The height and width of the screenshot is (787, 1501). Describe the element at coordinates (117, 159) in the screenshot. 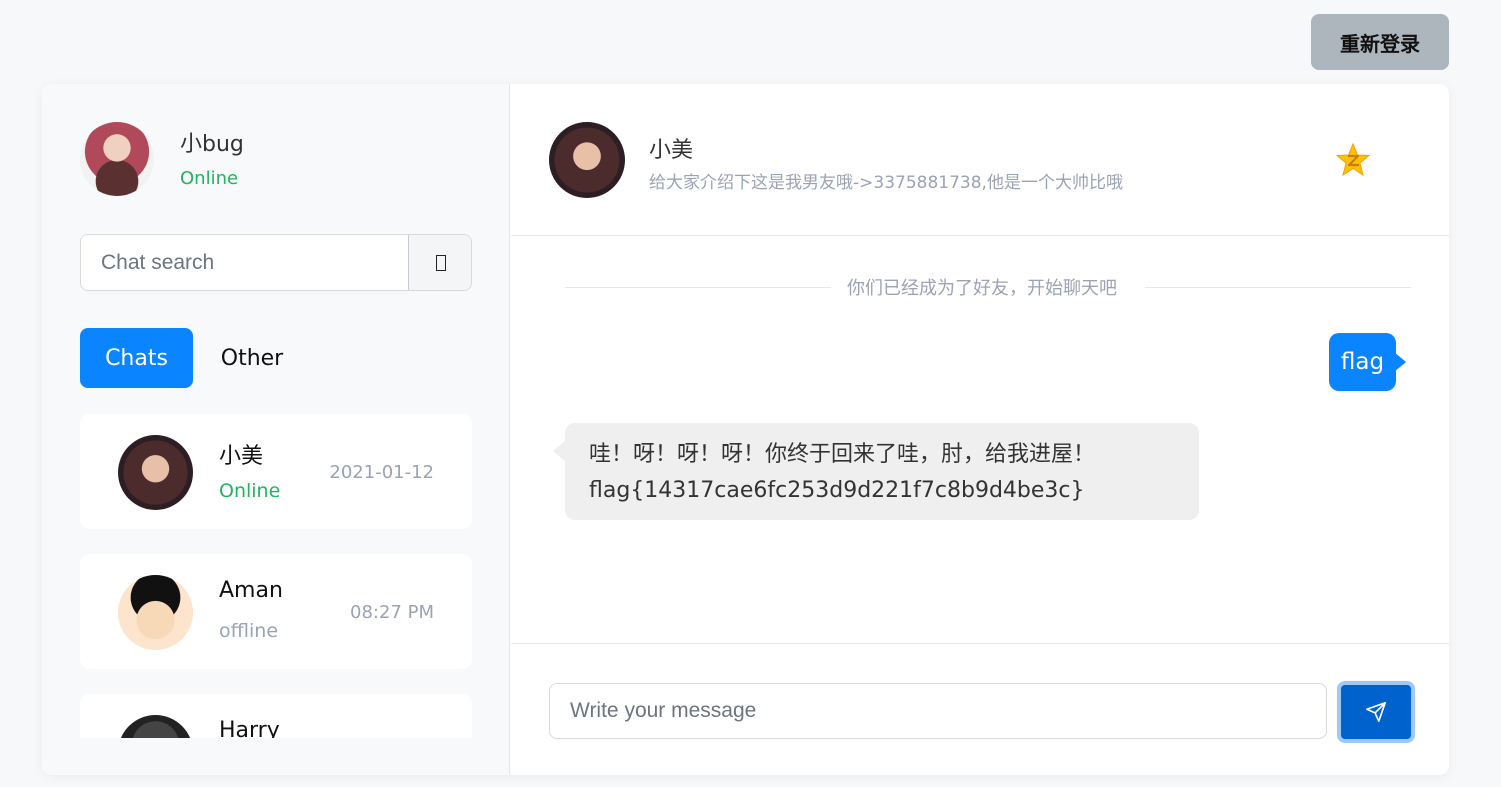

I see `my-avatar` at that location.